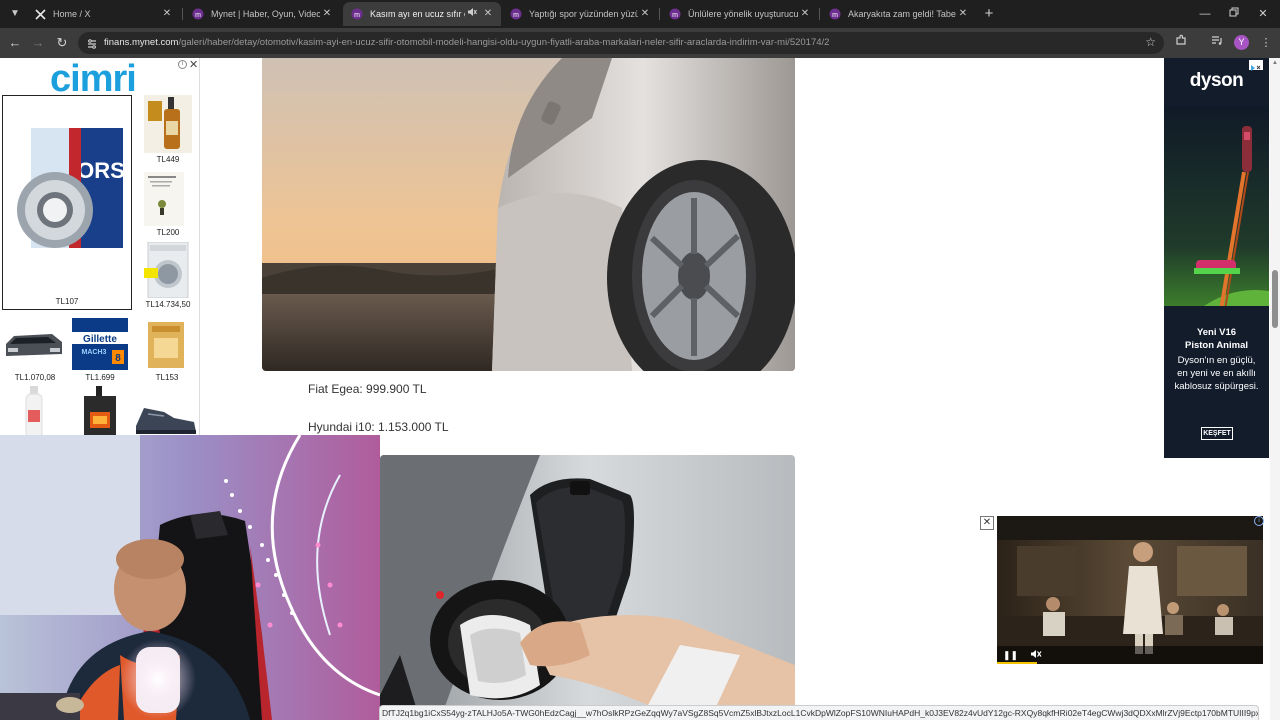  What do you see at coordinates (193, 64) in the screenshot?
I see `ad-close-icon: ✕` at bounding box center [193, 64].